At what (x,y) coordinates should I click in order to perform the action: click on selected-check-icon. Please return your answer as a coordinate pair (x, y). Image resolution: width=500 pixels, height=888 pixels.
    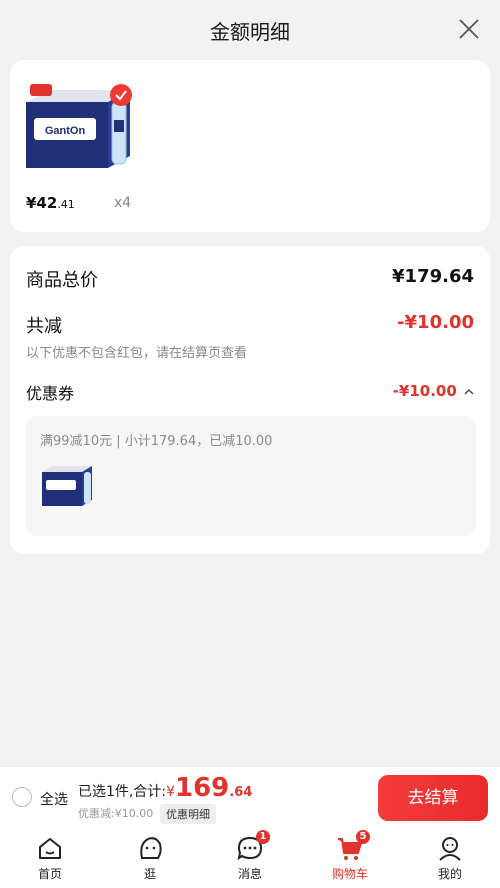
    Looking at the image, I should click on (121, 95).